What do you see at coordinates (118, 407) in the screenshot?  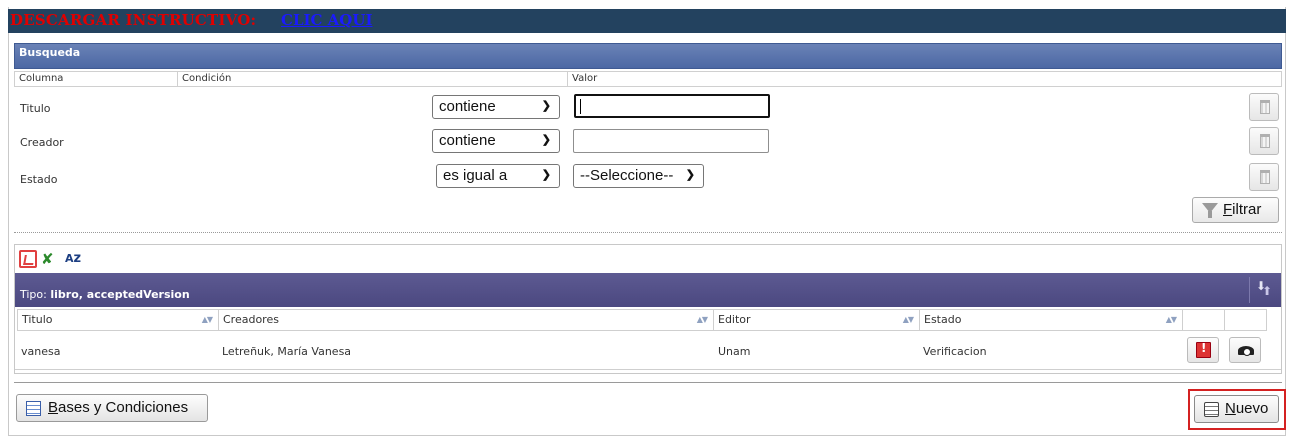 I see `bases-condiciones-label: Bases y Condiciones` at bounding box center [118, 407].